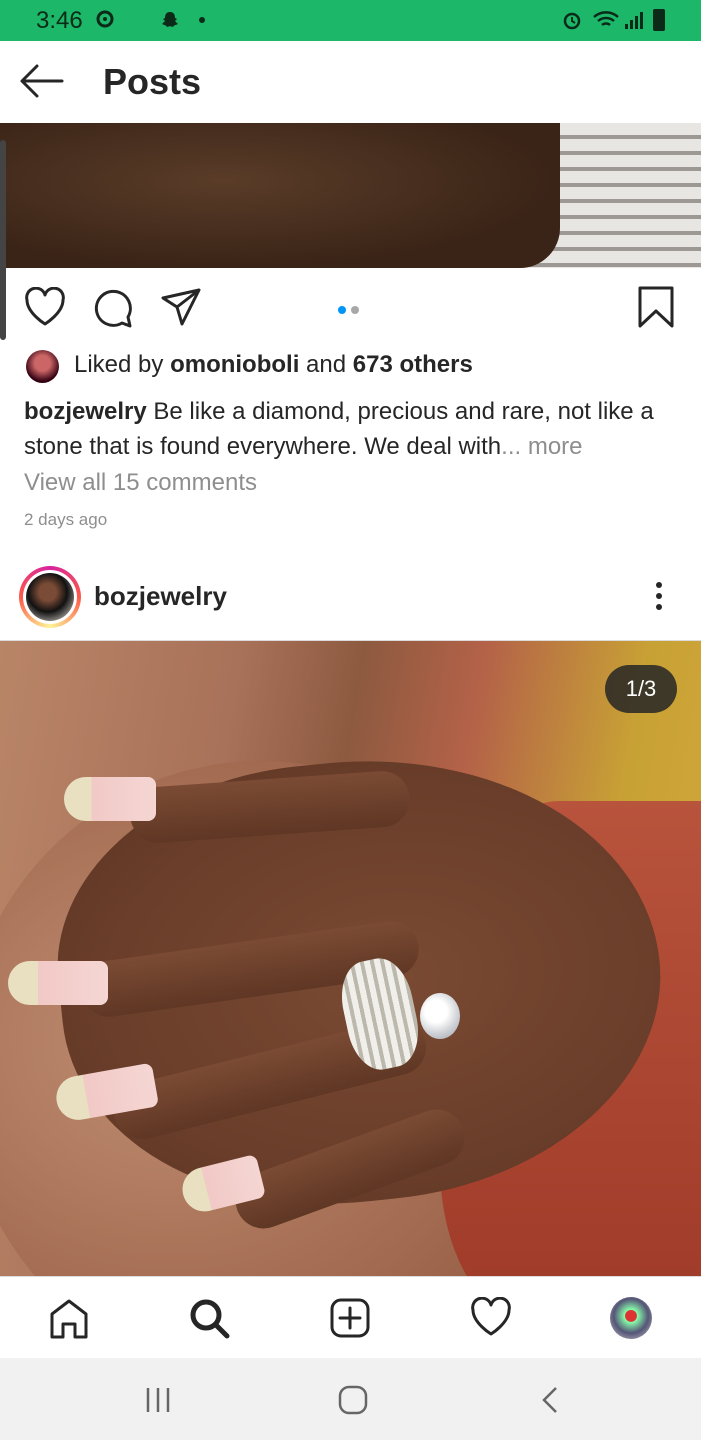 This screenshot has height=1440, width=701. I want to click on scrollbar, so click(3, 240).